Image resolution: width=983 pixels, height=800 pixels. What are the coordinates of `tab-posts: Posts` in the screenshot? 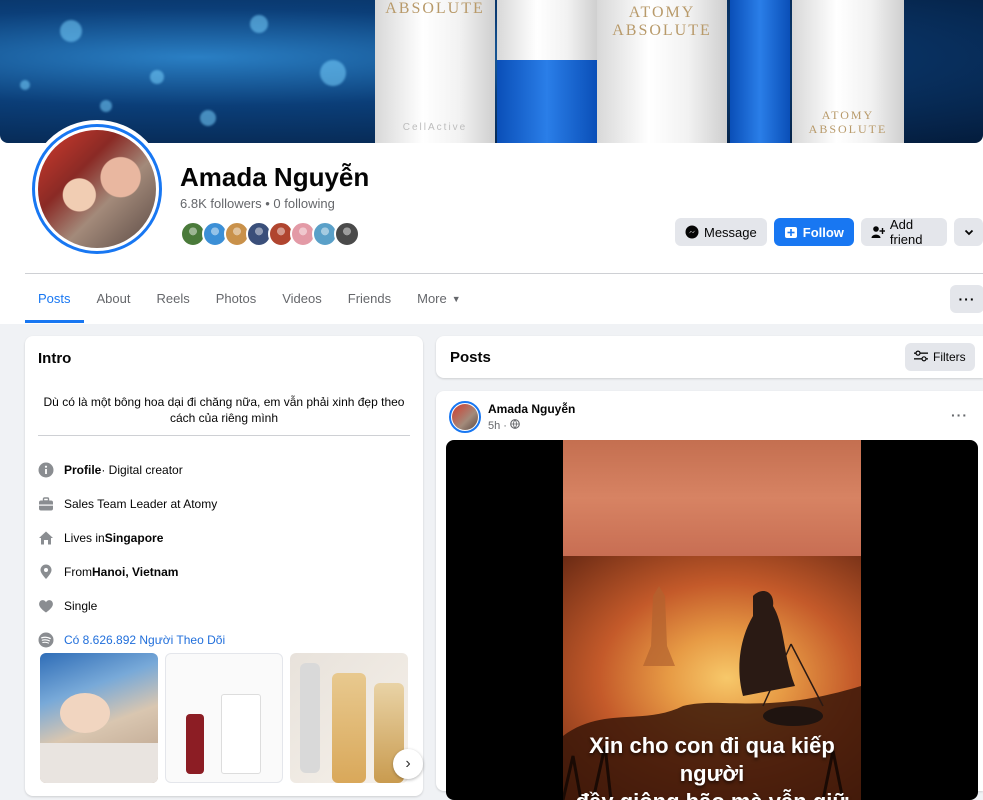 It's located at (54, 298).